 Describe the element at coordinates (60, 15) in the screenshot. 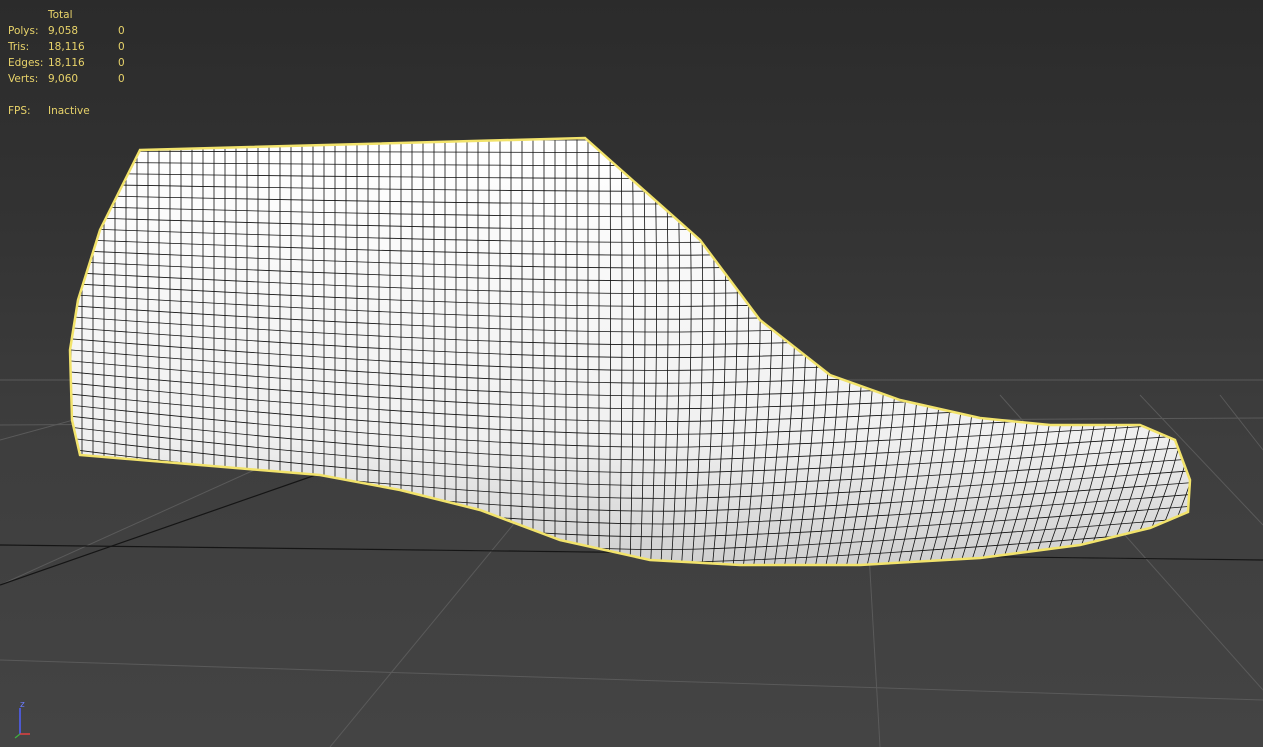

I see `stats-header: Total` at that location.